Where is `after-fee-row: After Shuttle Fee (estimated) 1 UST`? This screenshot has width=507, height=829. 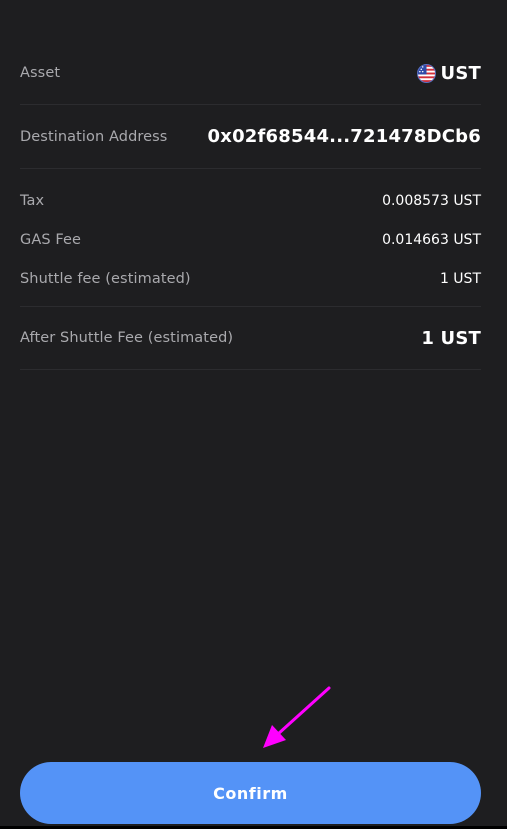 after-fee-row: After Shuttle Fee (estimated) 1 UST is located at coordinates (250, 338).